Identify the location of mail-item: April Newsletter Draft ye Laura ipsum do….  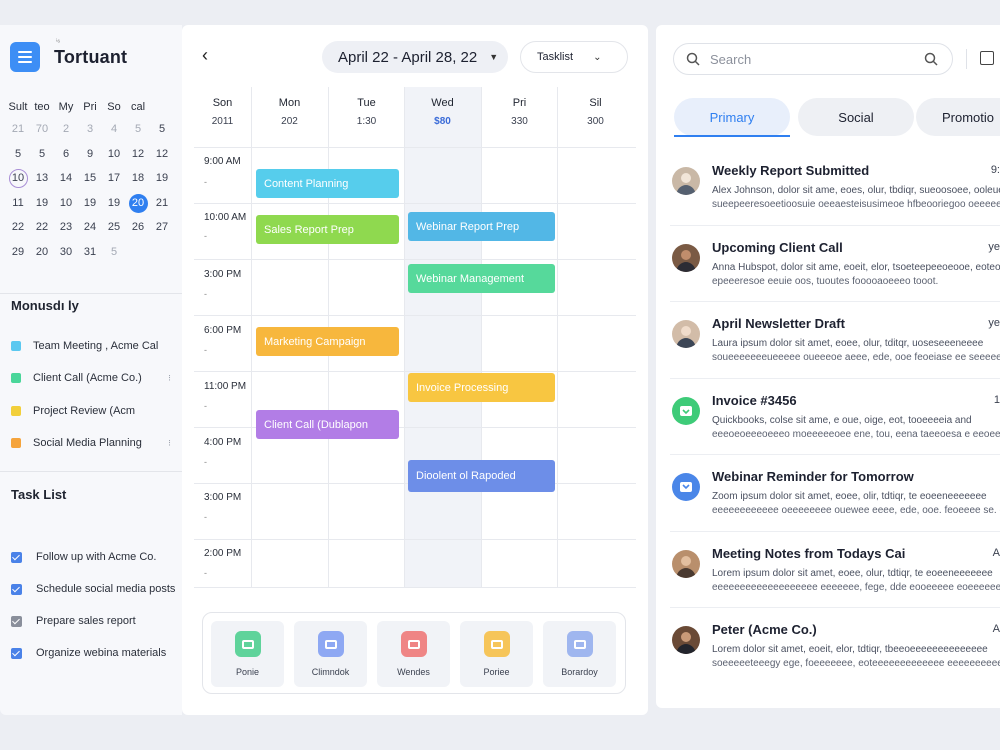
(835, 340).